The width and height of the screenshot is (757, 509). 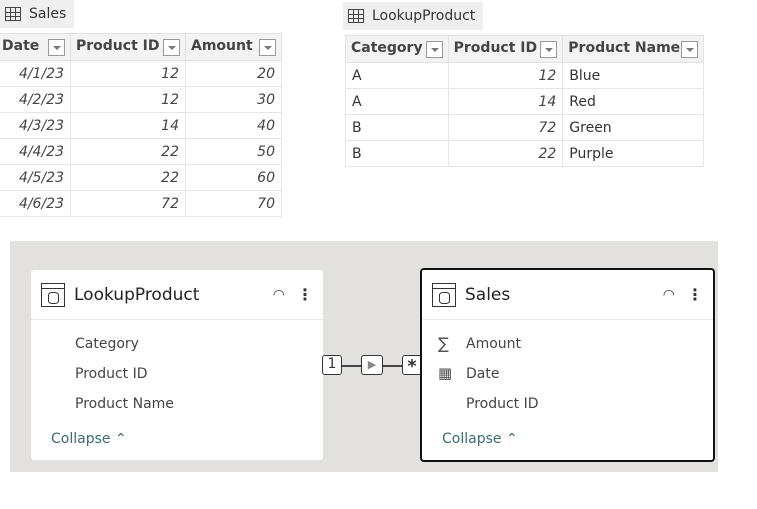 I want to click on field-date: Date, so click(x=482, y=374).